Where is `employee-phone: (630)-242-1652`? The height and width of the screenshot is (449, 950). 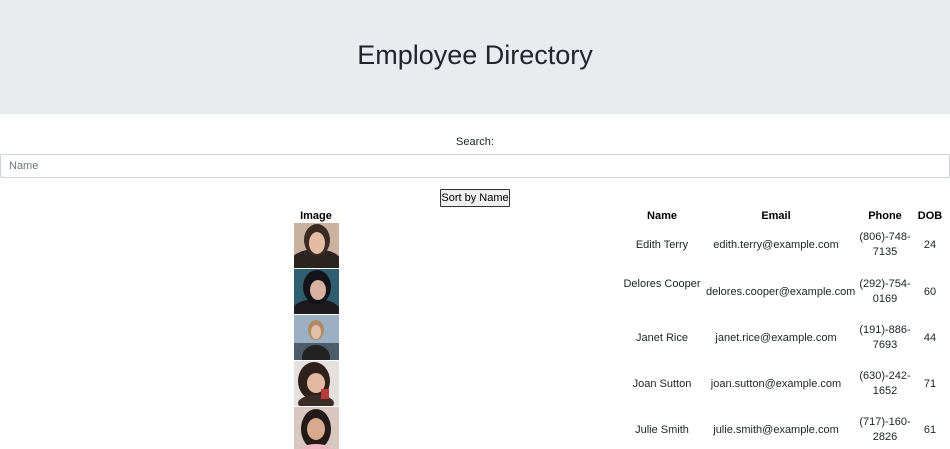
employee-phone: (630)-242-1652 is located at coordinates (885, 383).